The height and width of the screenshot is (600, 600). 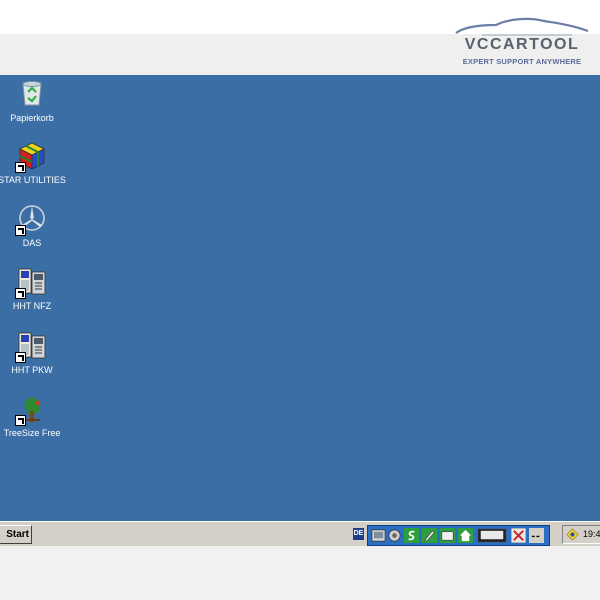 What do you see at coordinates (358, 534) in the screenshot?
I see `language-indicator: DE` at bounding box center [358, 534].